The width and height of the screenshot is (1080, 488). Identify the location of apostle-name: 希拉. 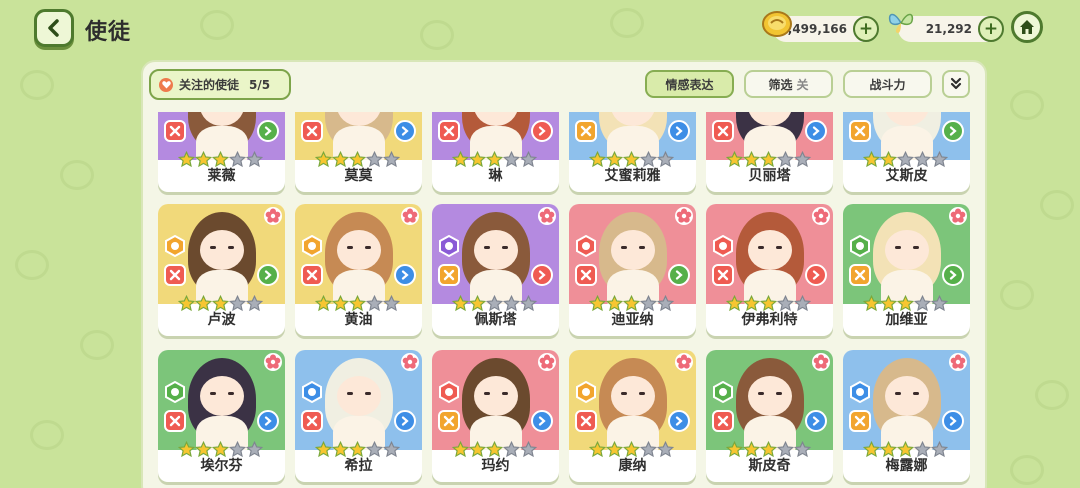
(358, 466).